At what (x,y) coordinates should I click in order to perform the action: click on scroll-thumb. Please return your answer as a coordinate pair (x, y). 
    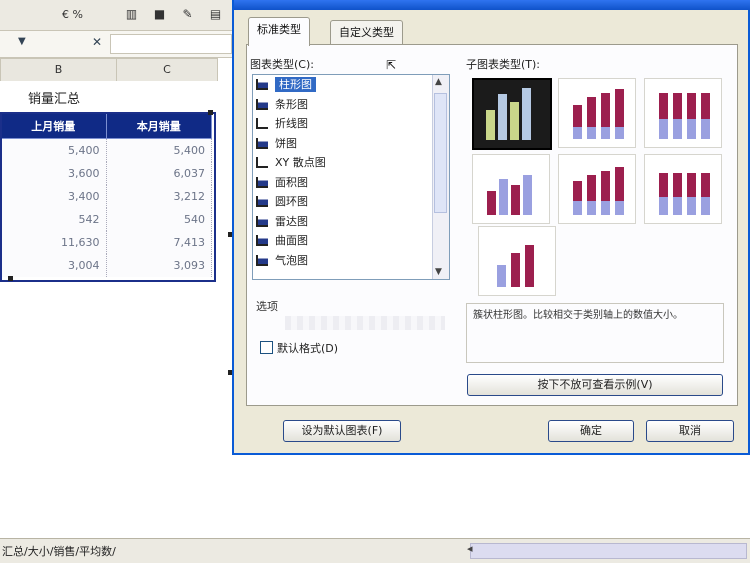
    Looking at the image, I should click on (440, 153).